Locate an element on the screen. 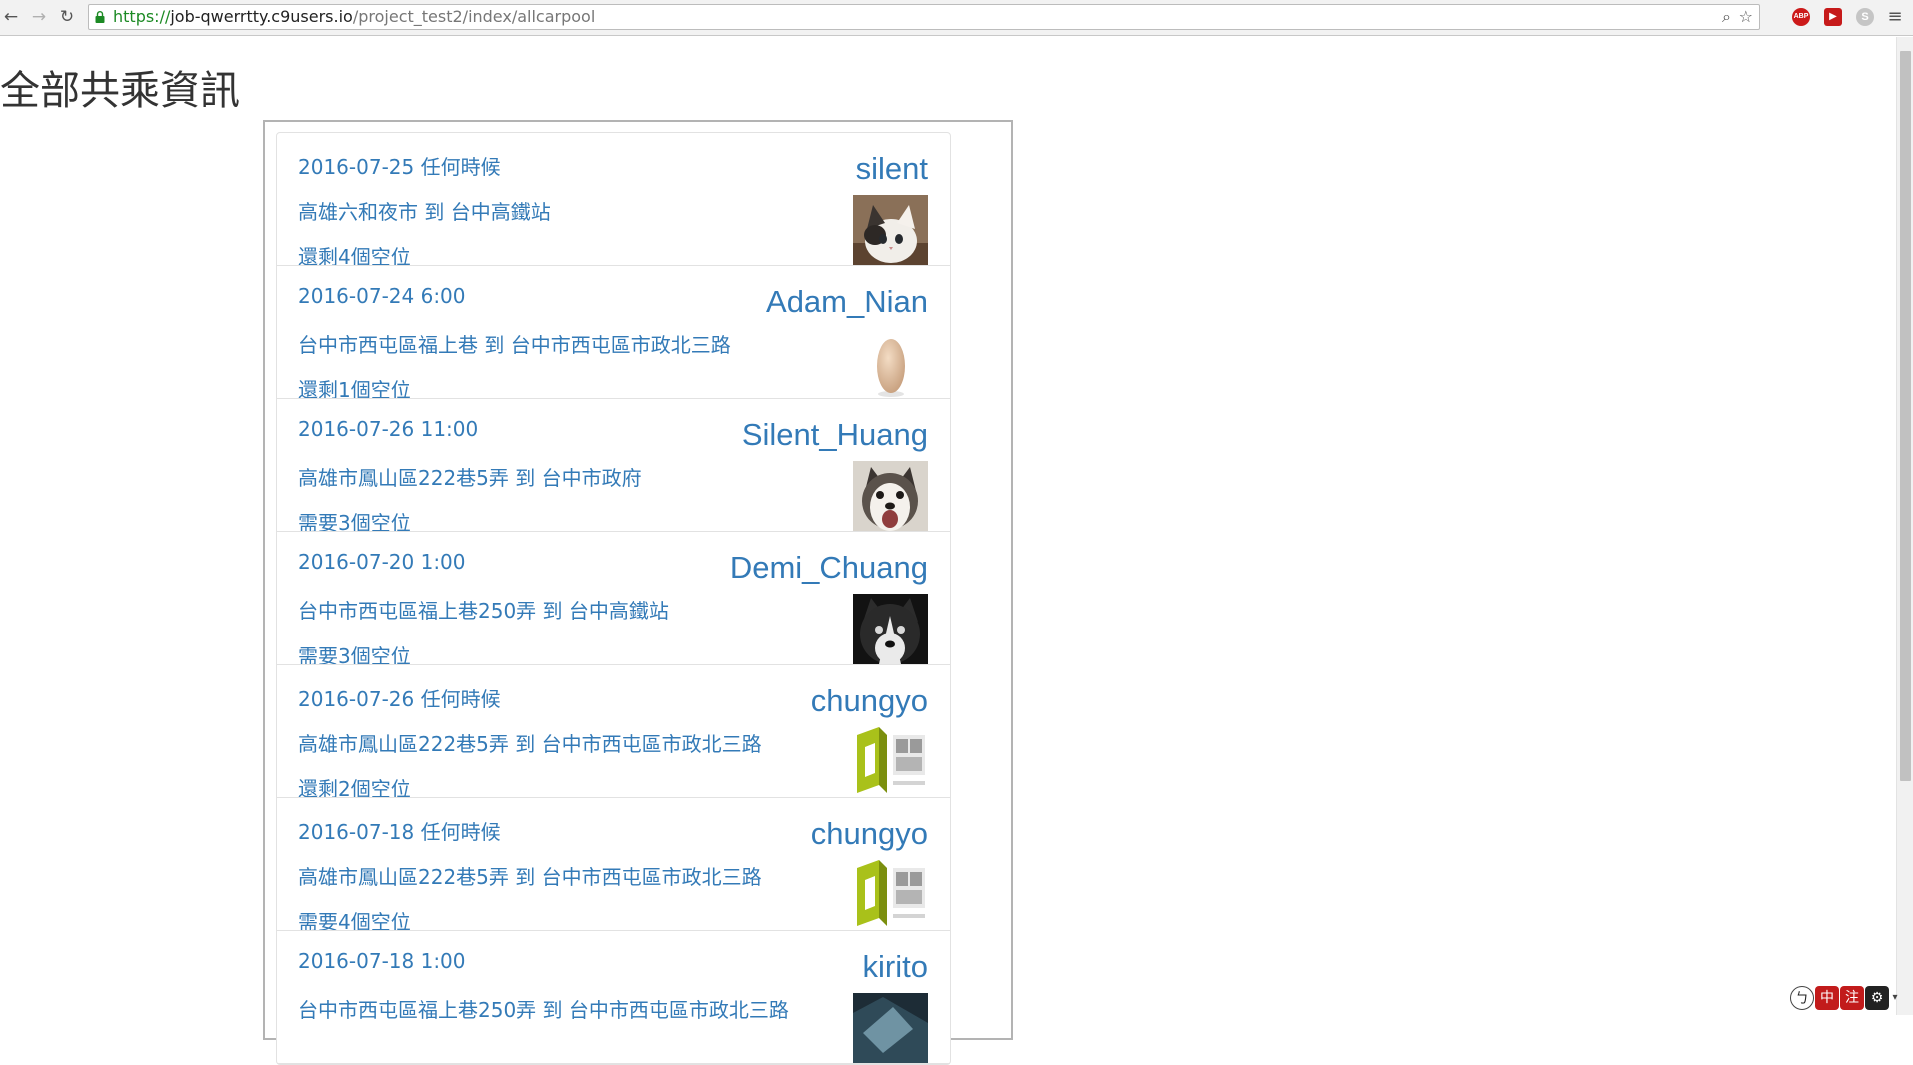 Image resolution: width=1913 pixels, height=1065 pixels. url-path: /project_test2/index/allcarpool is located at coordinates (474, 16).